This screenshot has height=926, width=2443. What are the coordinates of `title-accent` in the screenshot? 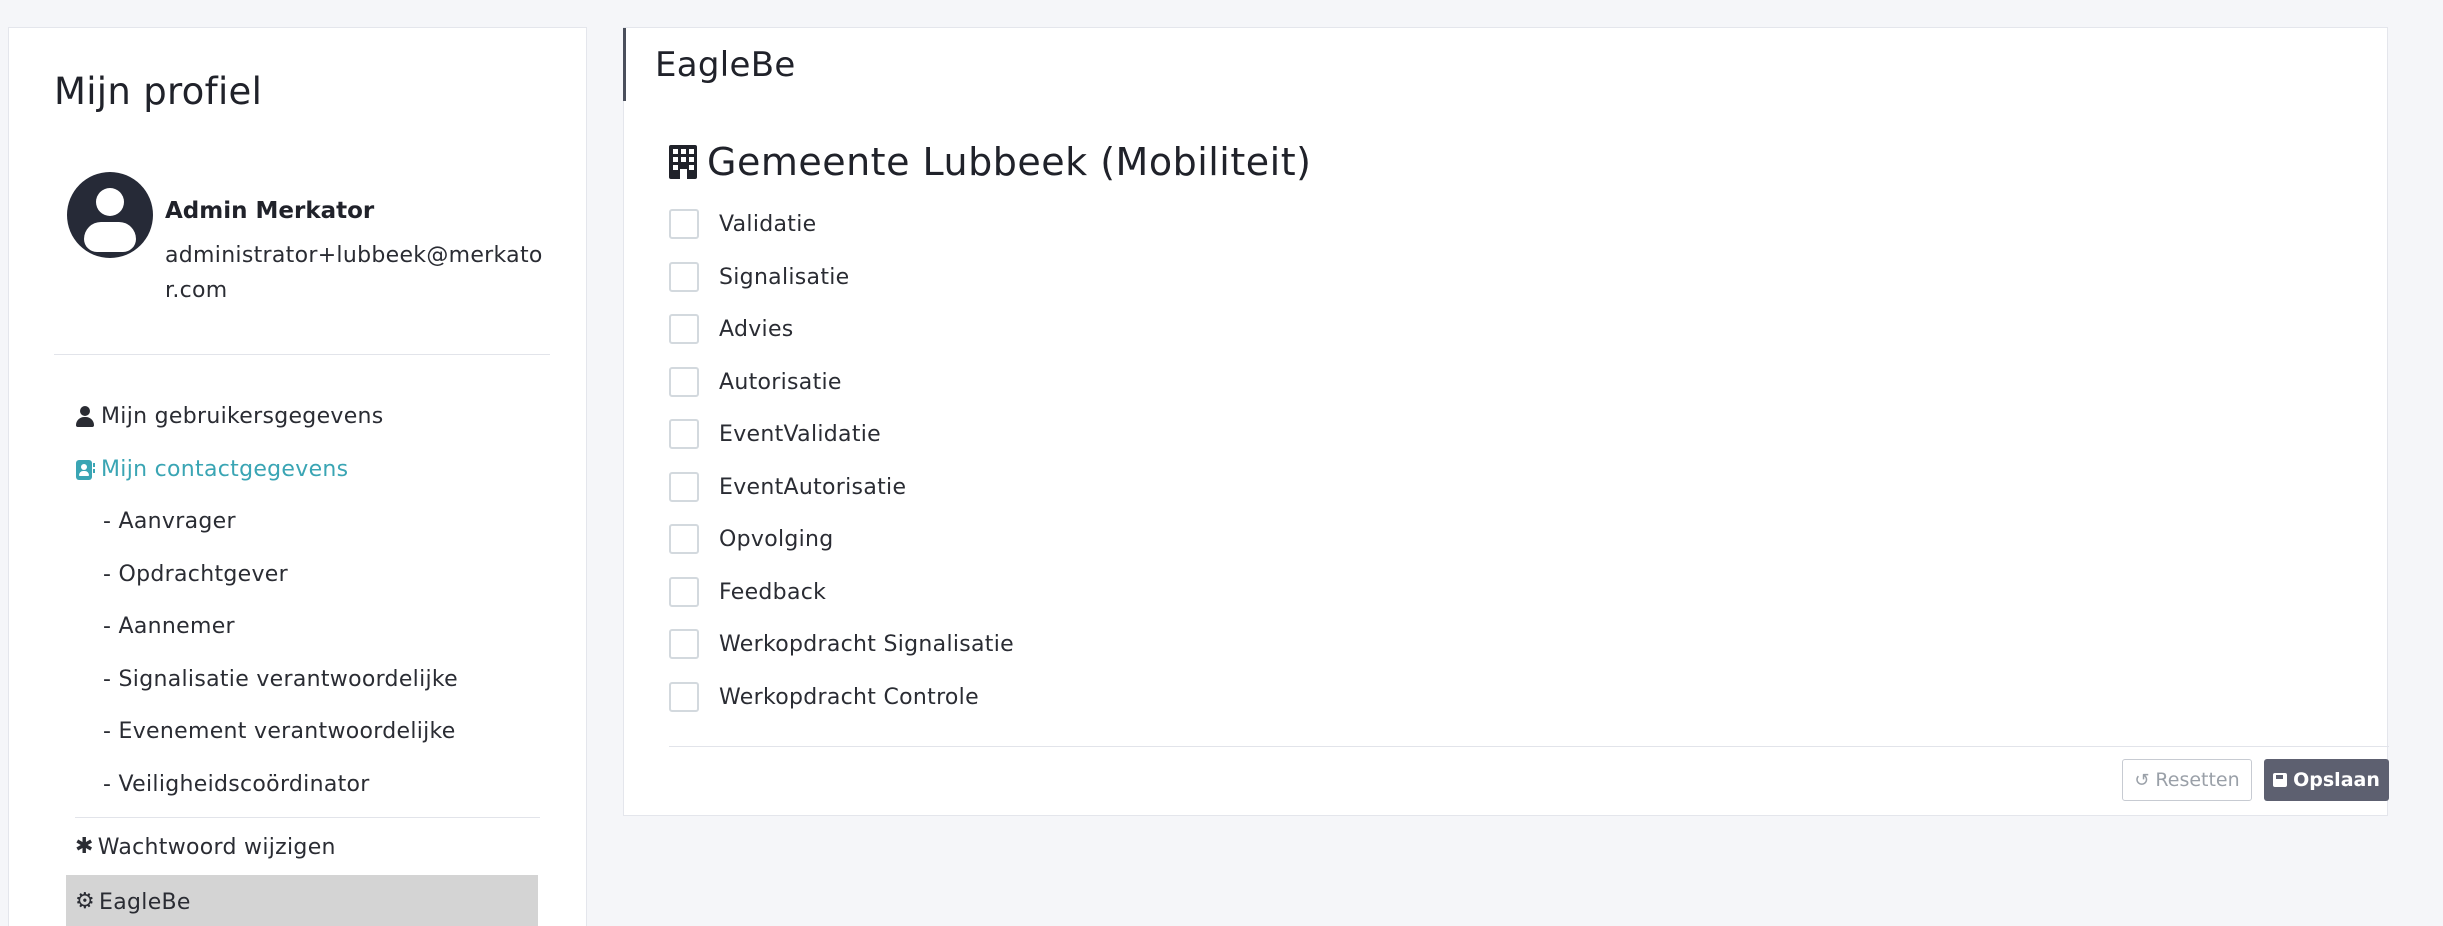 It's located at (624, 64).